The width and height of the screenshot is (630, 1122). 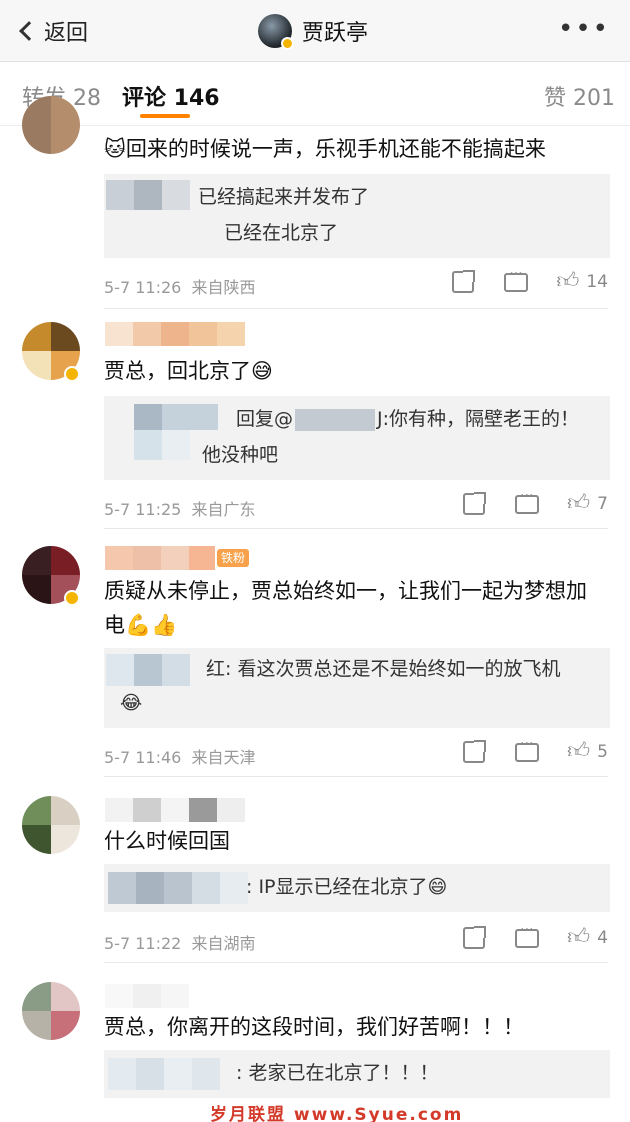 I want to click on tab-bar: 转发 28 评论 146 赞 201, so click(x=315, y=94).